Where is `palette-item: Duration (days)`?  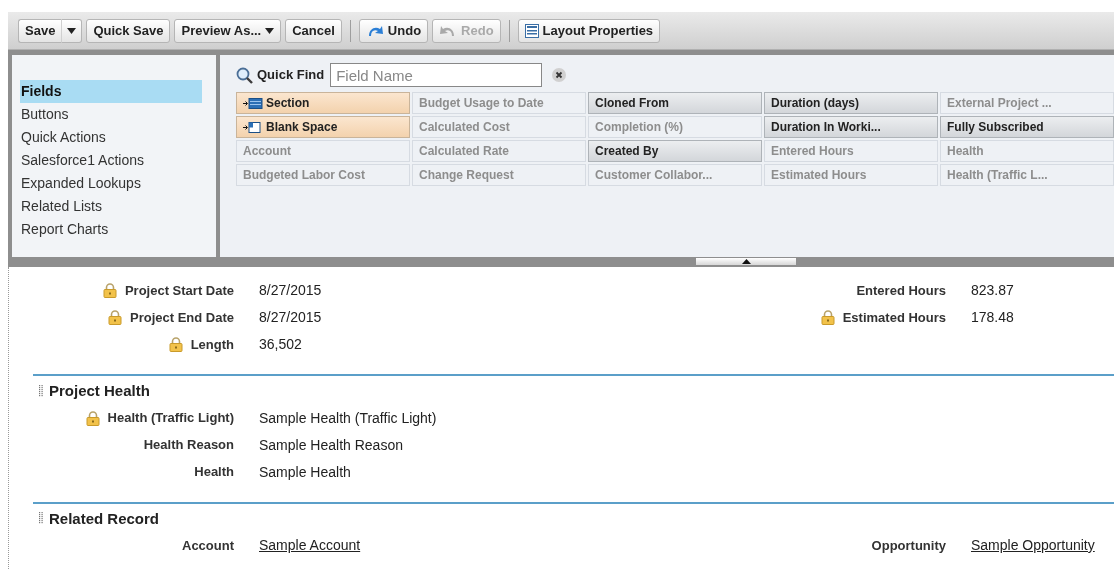
palette-item: Duration (days) is located at coordinates (851, 103).